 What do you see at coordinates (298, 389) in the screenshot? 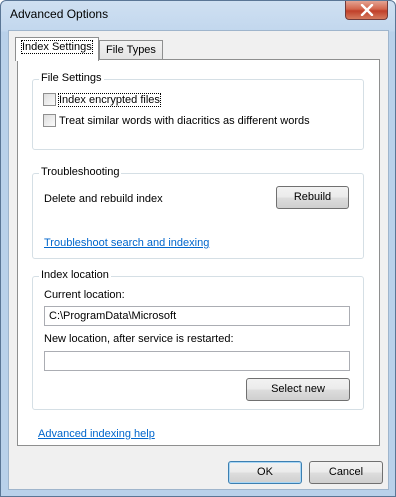
I see `select-new-button: Select new` at bounding box center [298, 389].